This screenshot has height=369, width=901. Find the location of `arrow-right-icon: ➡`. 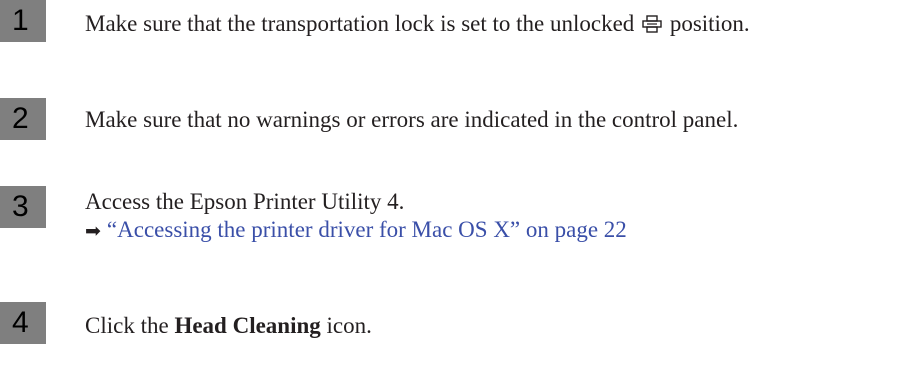

arrow-right-icon: ➡ is located at coordinates (93, 231).